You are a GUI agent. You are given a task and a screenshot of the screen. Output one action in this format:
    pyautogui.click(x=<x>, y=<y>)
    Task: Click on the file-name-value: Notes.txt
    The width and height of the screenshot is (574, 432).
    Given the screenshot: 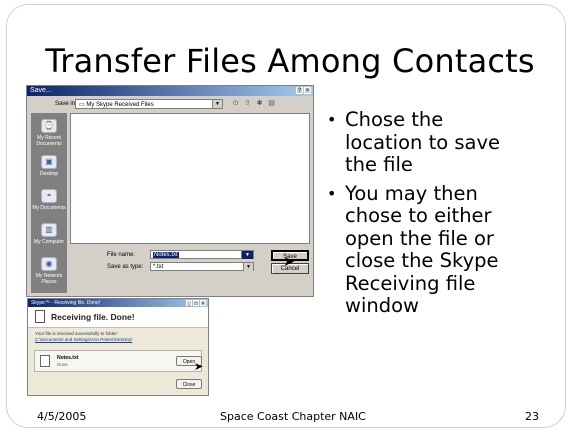 What is the action you would take?
    pyautogui.click(x=166, y=255)
    